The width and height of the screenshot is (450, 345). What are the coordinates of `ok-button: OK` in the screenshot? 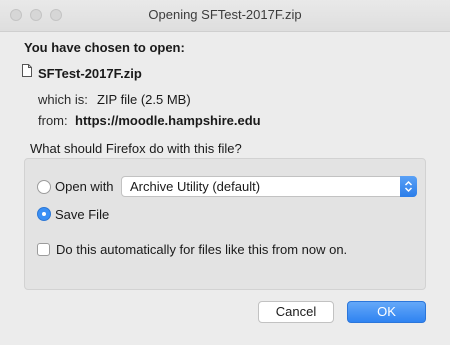 It's located at (386, 312).